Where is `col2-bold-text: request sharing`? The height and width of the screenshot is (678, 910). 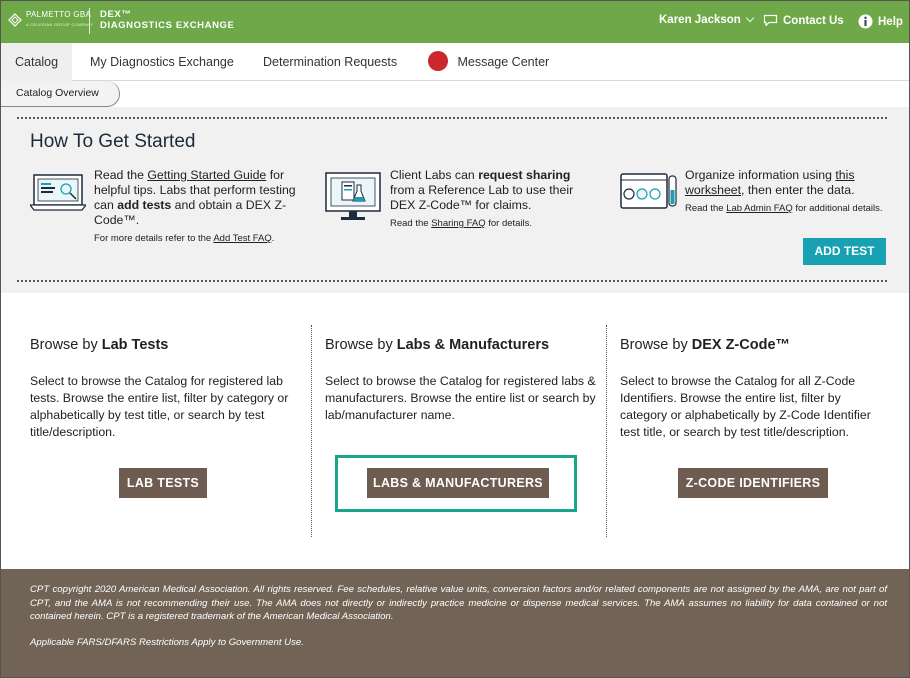
col2-bold-text: request sharing is located at coordinates (524, 175).